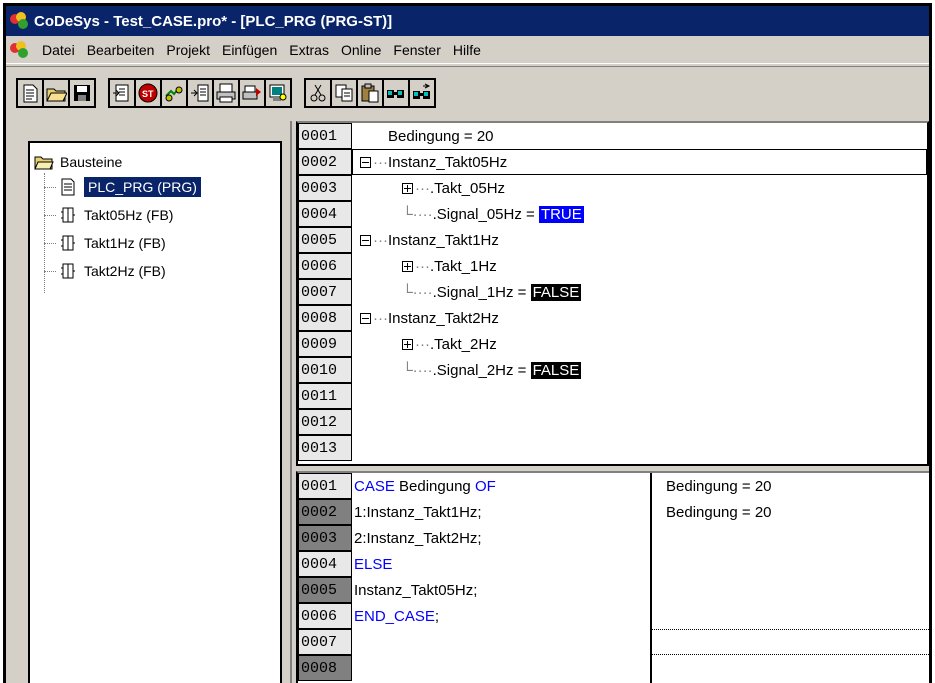 This screenshot has width=935, height=683. I want to click on code-line-else: ELSE, so click(373, 564).